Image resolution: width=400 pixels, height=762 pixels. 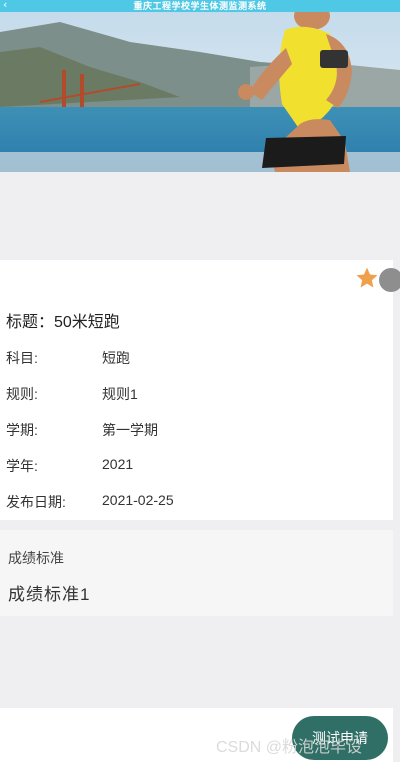 I want to click on field-label: 规则:, so click(x=22, y=394).